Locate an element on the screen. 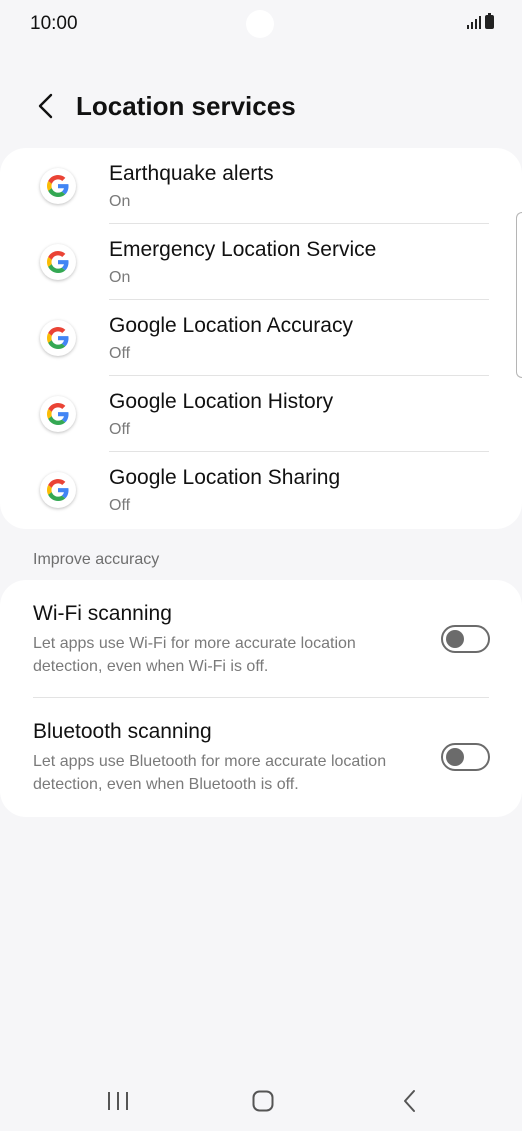  battery-icon is located at coordinates (489, 21).